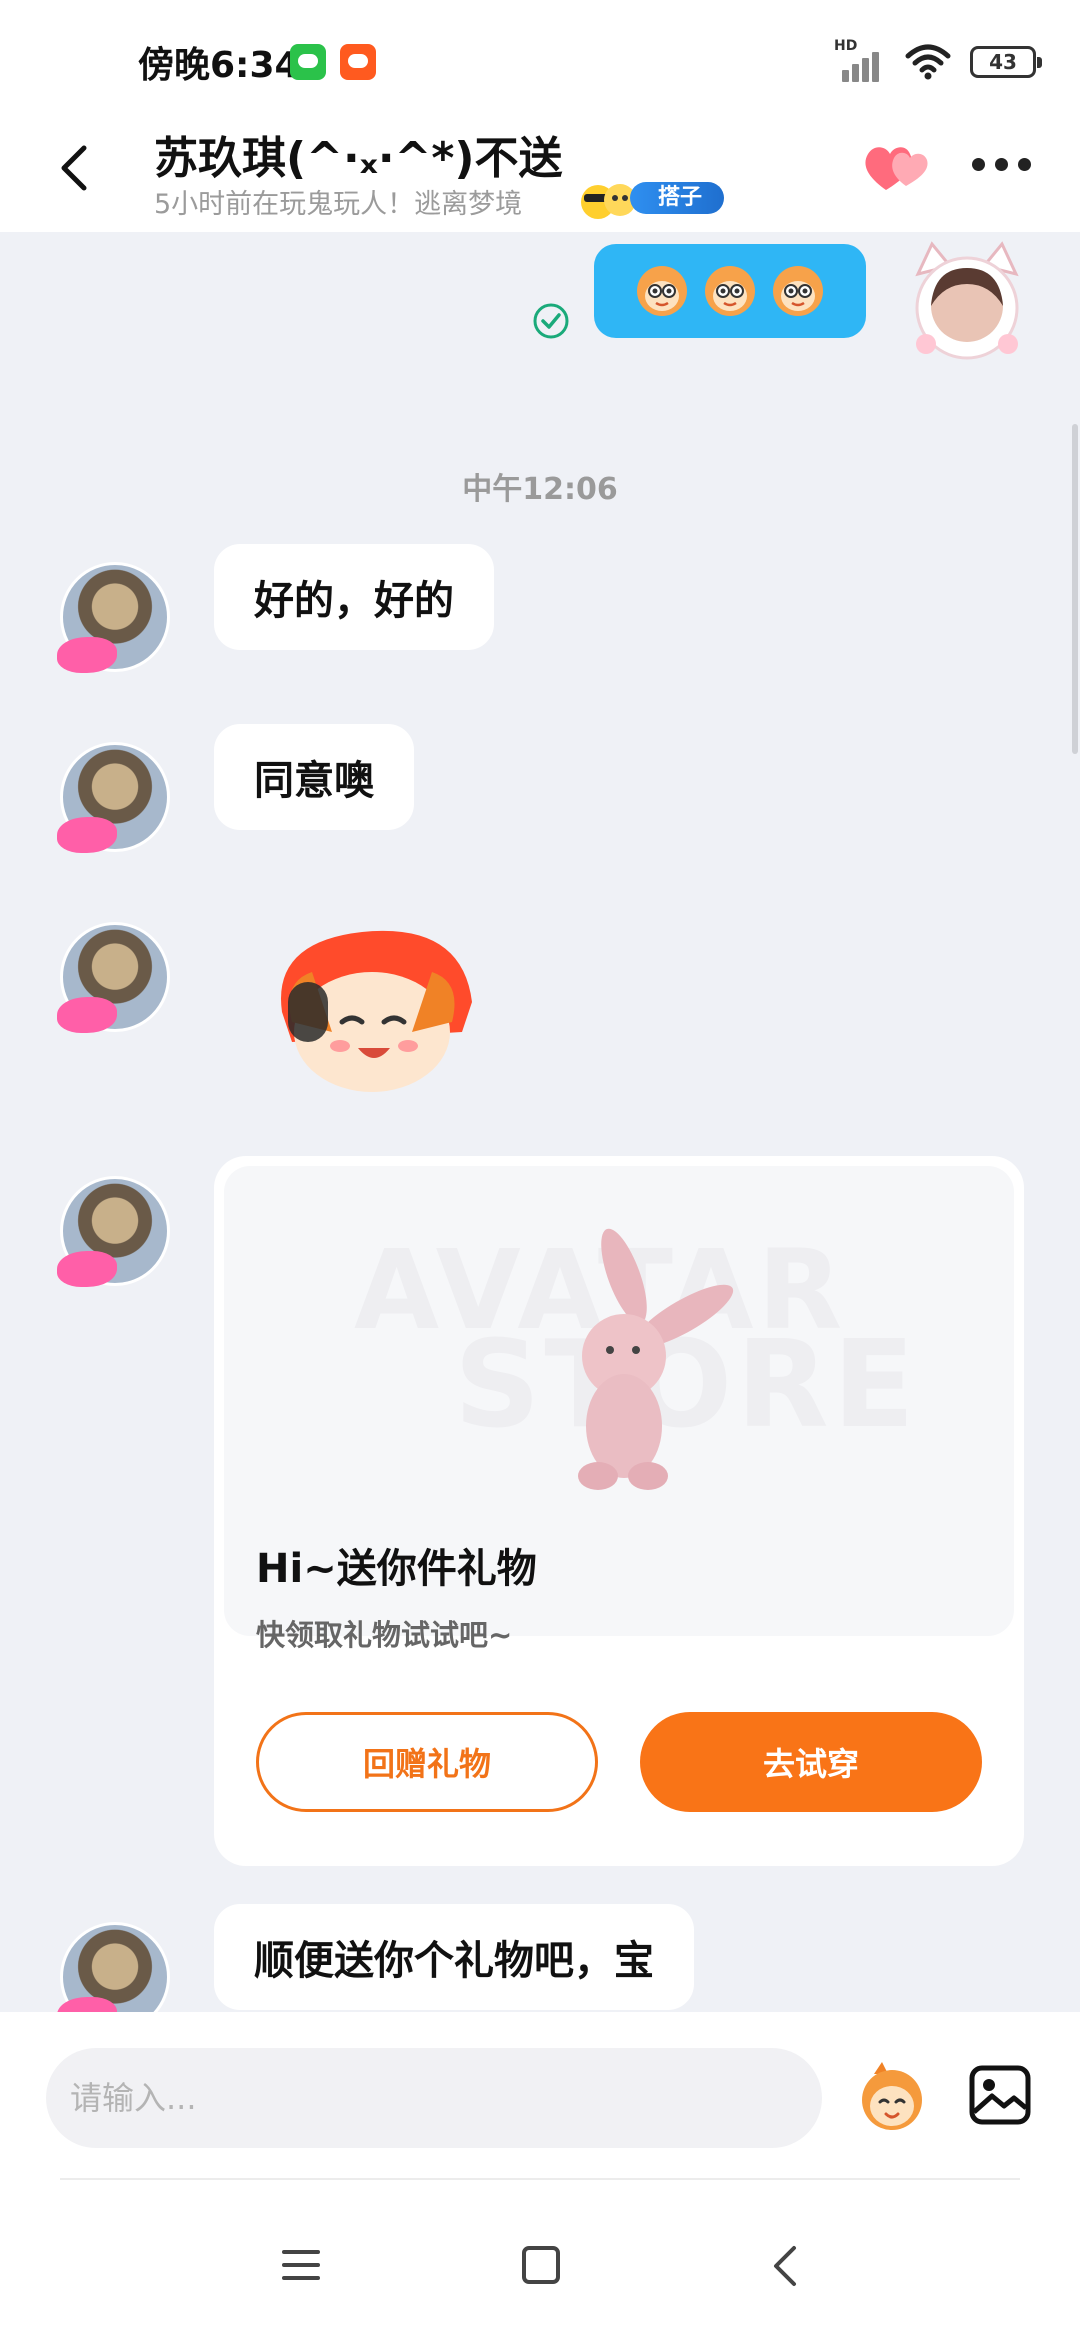 This screenshot has width=1080, height=2340. Describe the element at coordinates (454, 1957) in the screenshot. I see `received-message: 顺便送你个礼物吧，宝` at that location.